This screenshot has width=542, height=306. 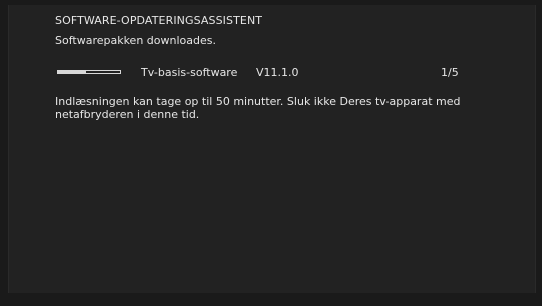 What do you see at coordinates (159, 20) in the screenshot?
I see `assistant-title: SOFTWARE-OPDATERINGSASSISTENT` at bounding box center [159, 20].